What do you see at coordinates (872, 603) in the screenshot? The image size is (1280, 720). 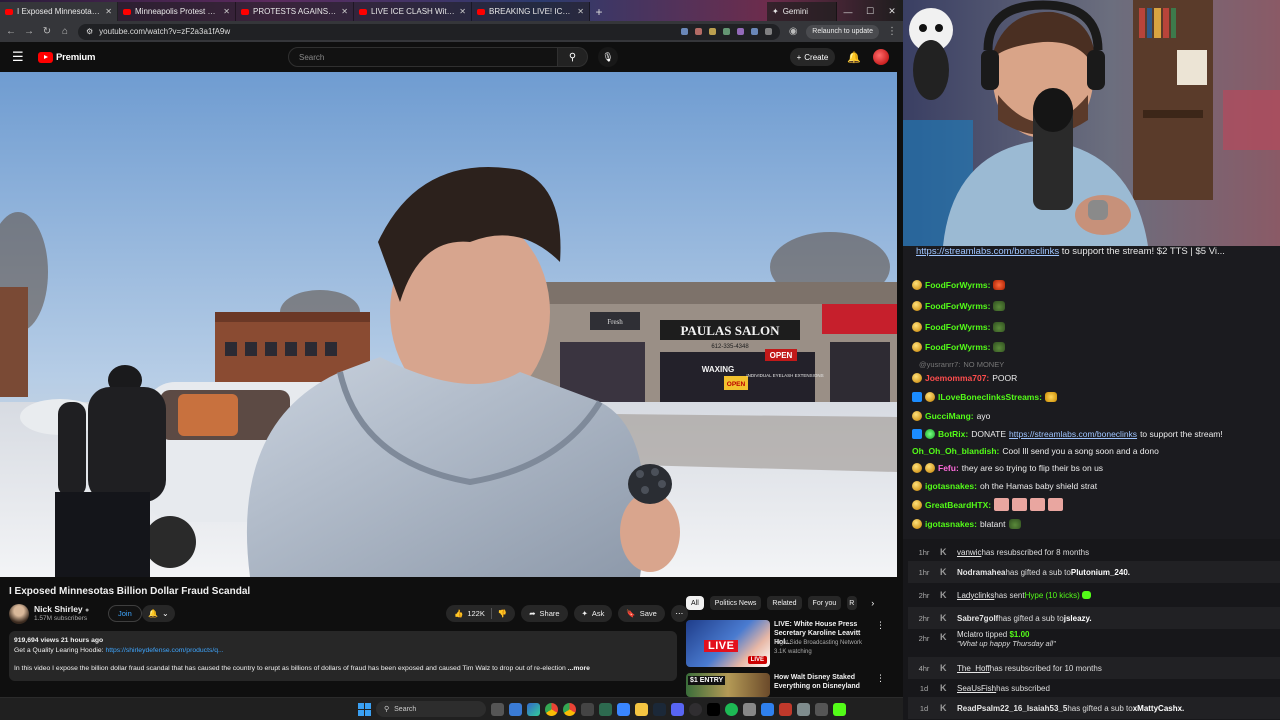 I see `chevron-right-icon: ›` at bounding box center [872, 603].